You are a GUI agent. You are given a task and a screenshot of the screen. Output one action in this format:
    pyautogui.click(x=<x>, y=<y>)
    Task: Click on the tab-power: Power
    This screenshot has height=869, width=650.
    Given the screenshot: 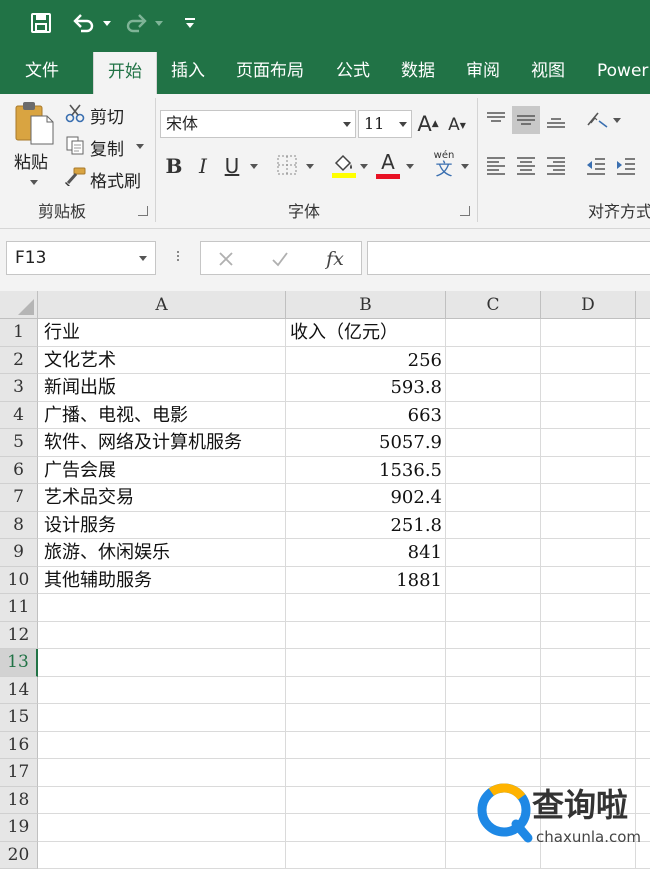 What is the action you would take?
    pyautogui.click(x=622, y=71)
    